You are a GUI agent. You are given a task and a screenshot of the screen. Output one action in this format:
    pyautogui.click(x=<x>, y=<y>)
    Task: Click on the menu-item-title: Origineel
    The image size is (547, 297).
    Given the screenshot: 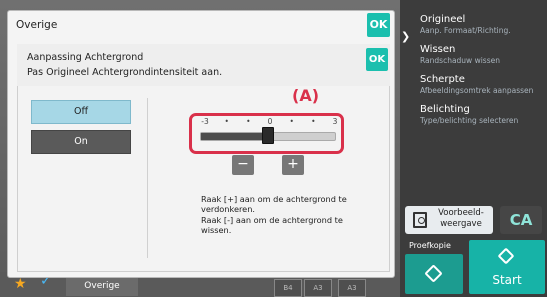 What is the action you would take?
    pyautogui.click(x=443, y=19)
    